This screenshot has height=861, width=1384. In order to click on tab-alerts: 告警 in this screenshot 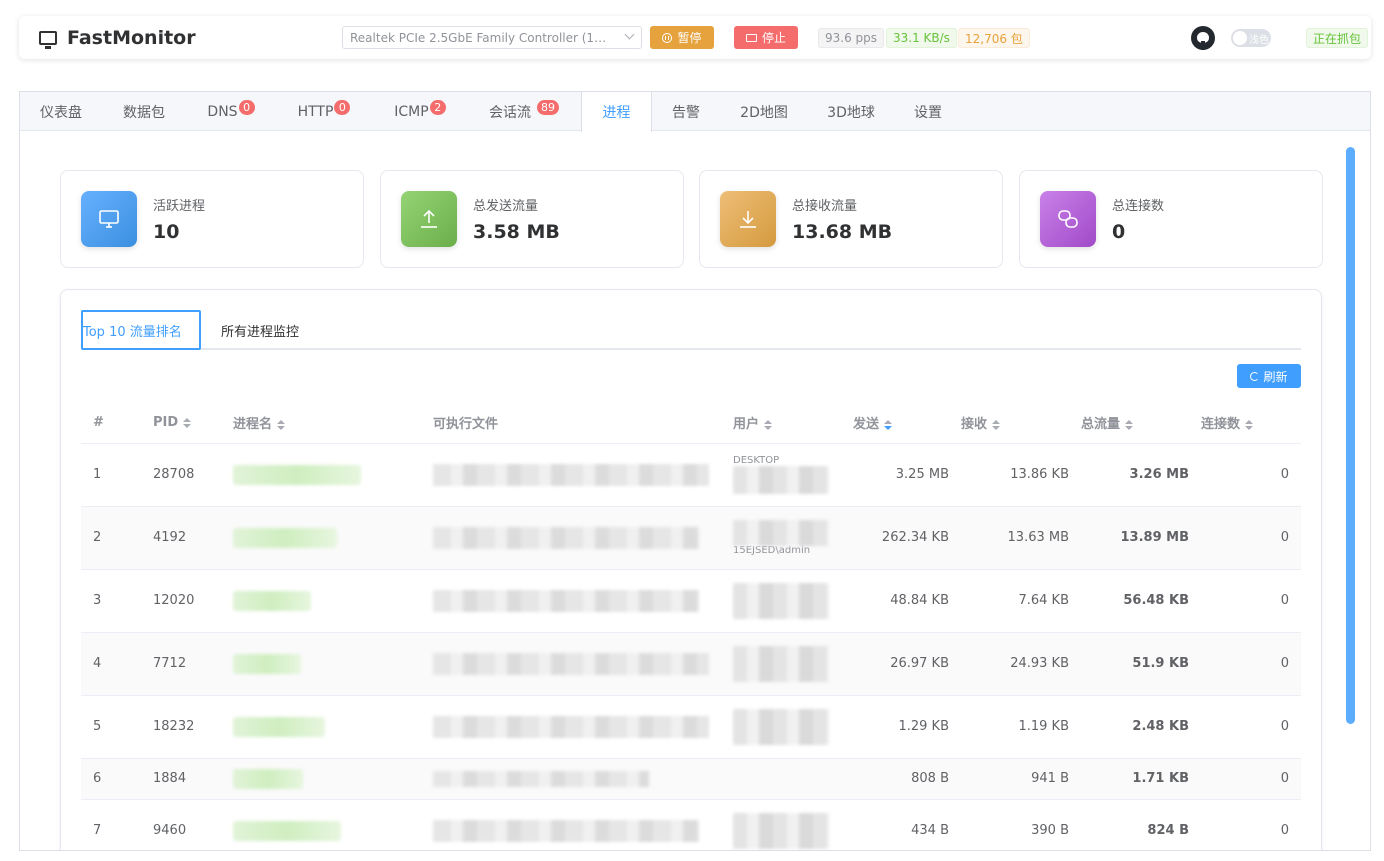, I will do `click(686, 111)`.